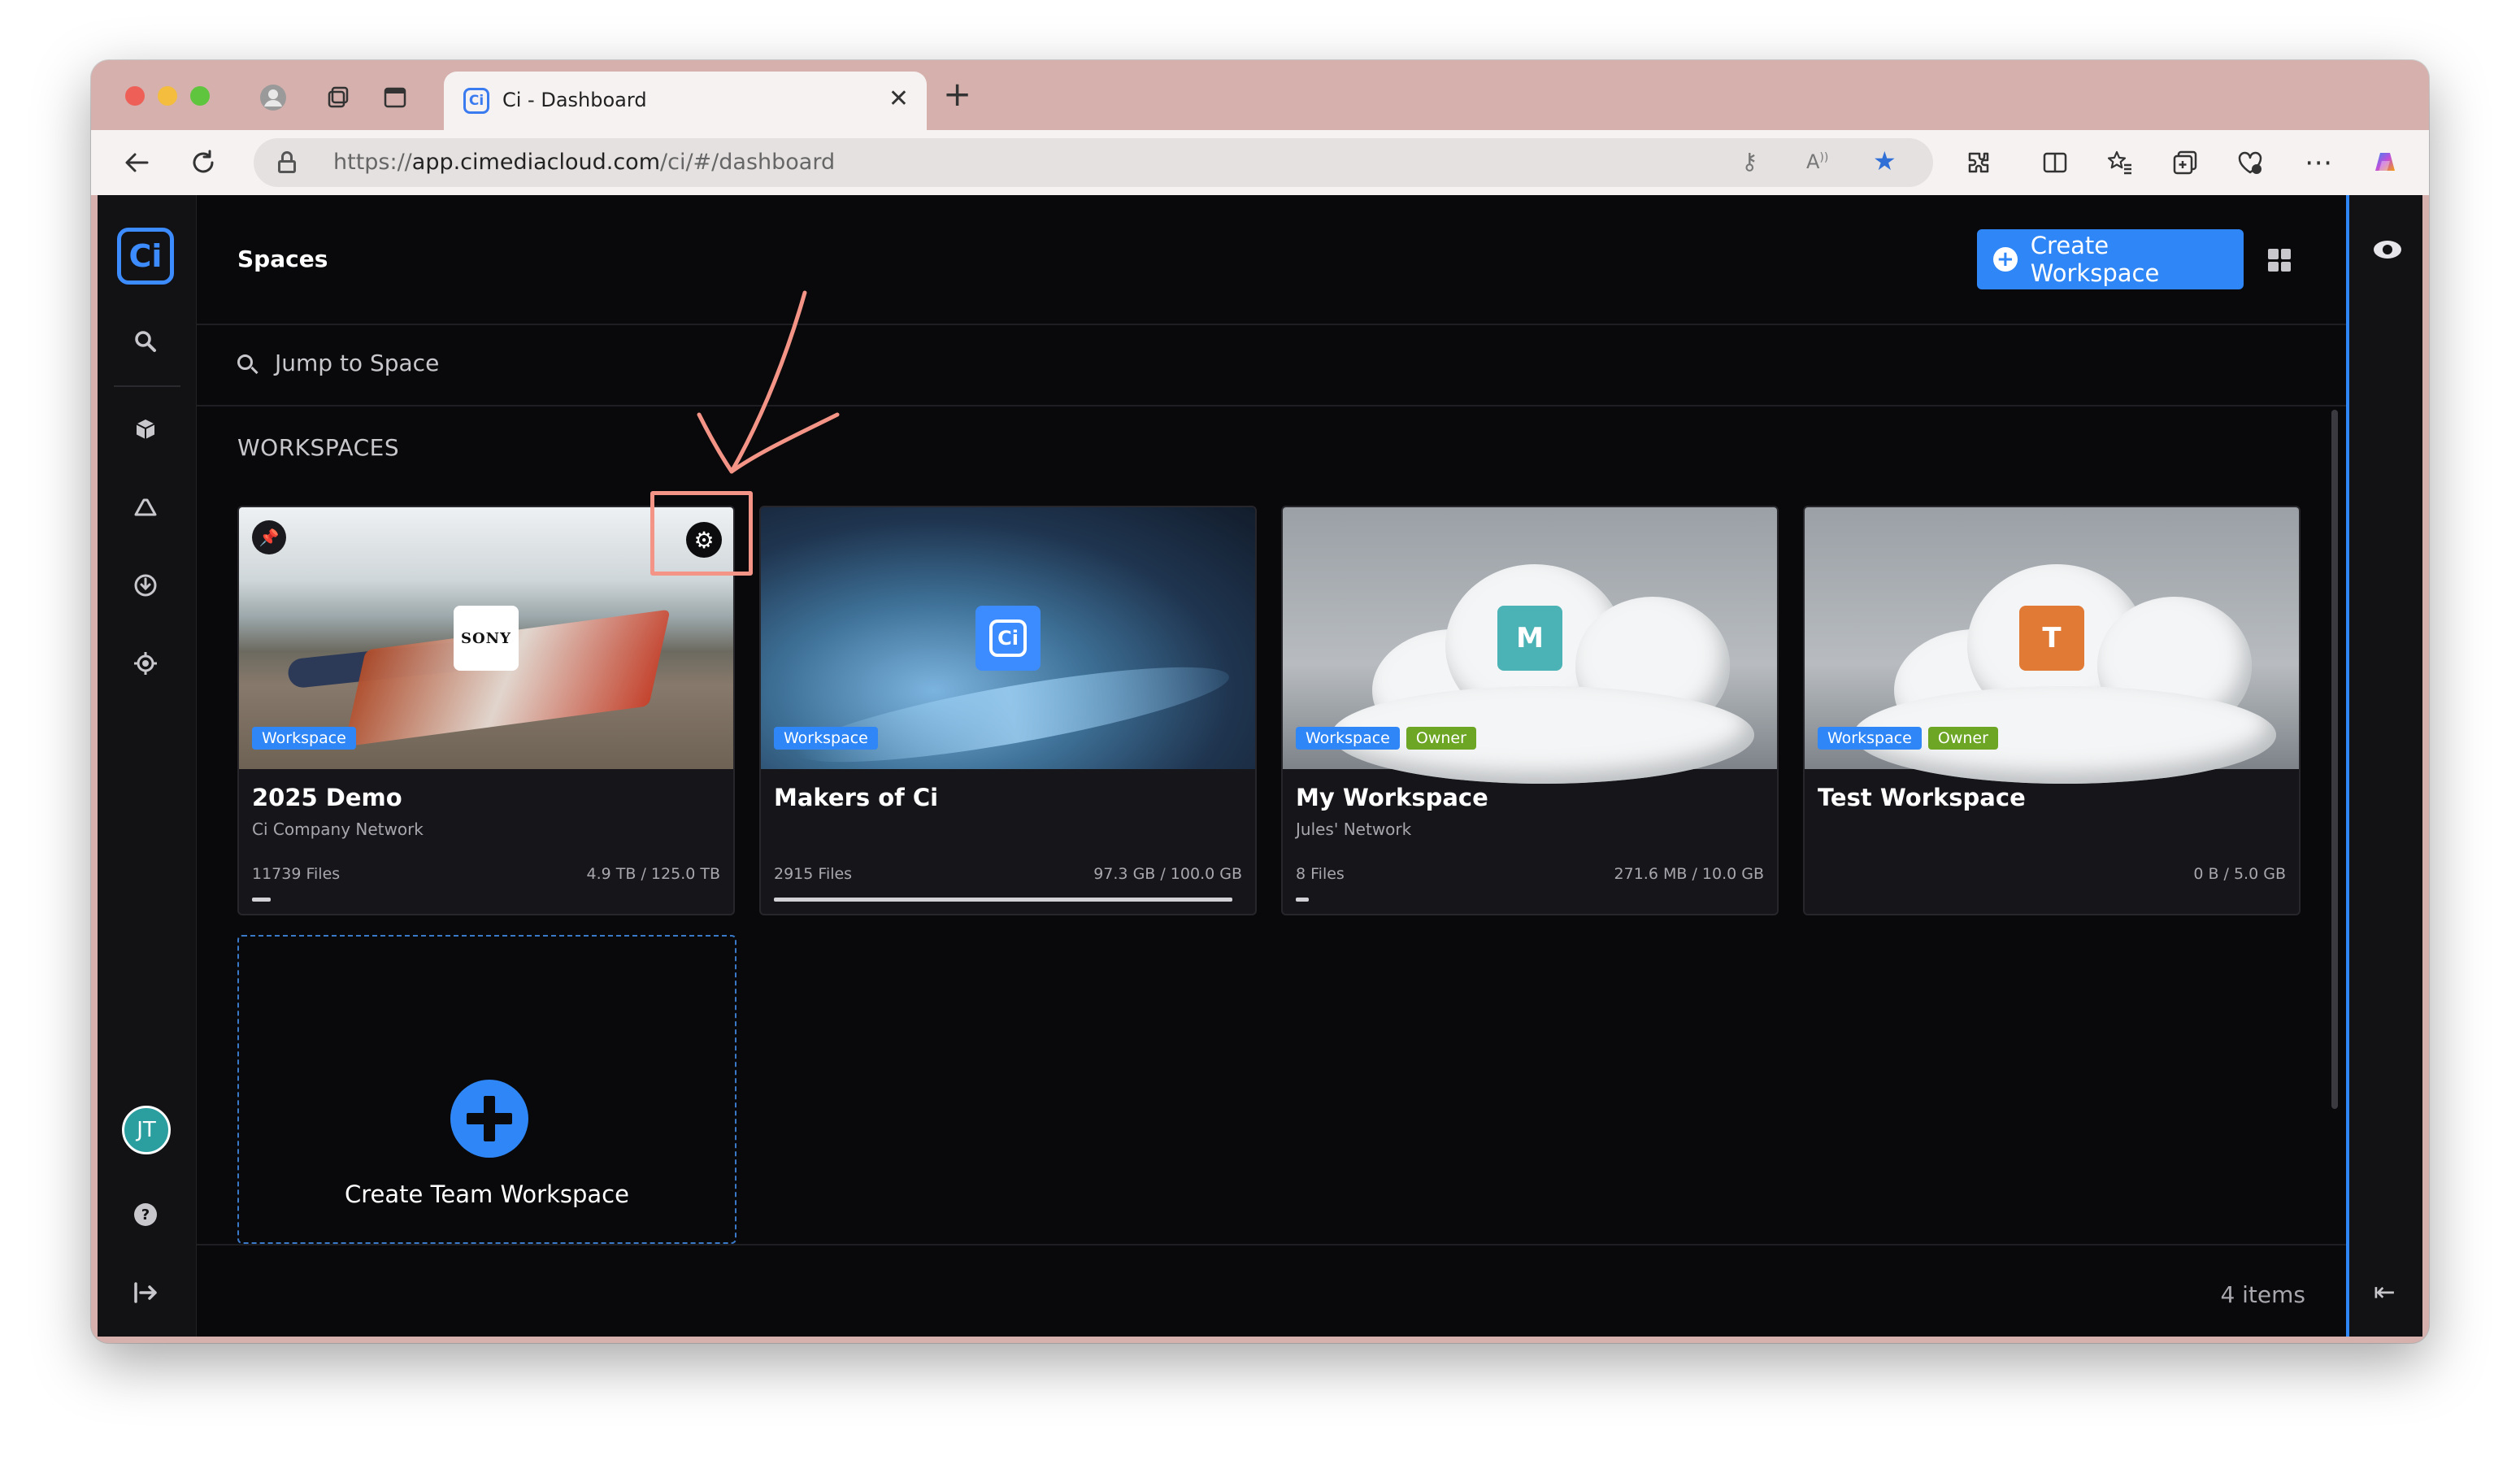  Describe the element at coordinates (487, 638) in the screenshot. I see `workspace-logo: SONY` at that location.